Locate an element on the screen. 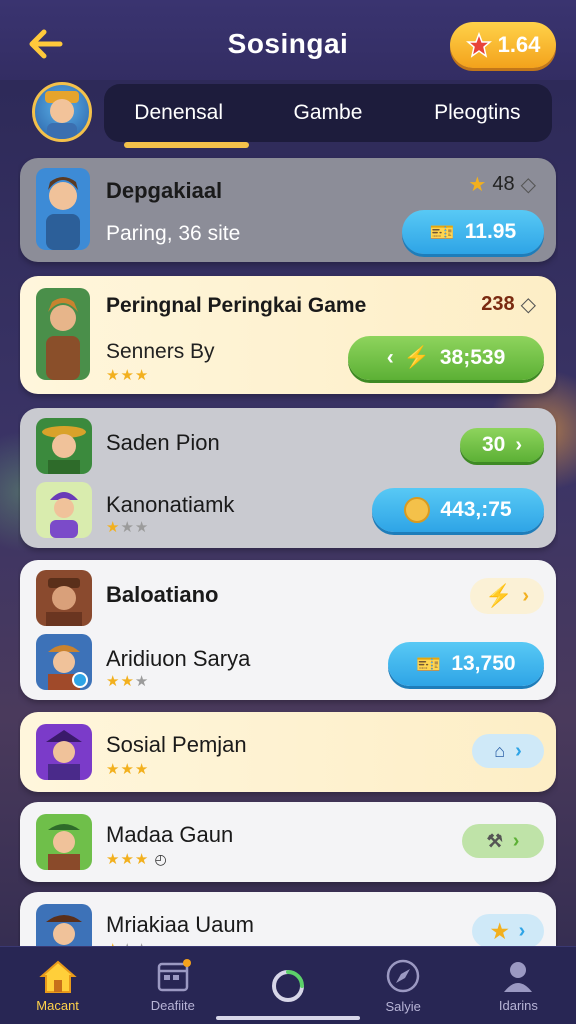  tab-denensal: Denensal is located at coordinates (178, 116).